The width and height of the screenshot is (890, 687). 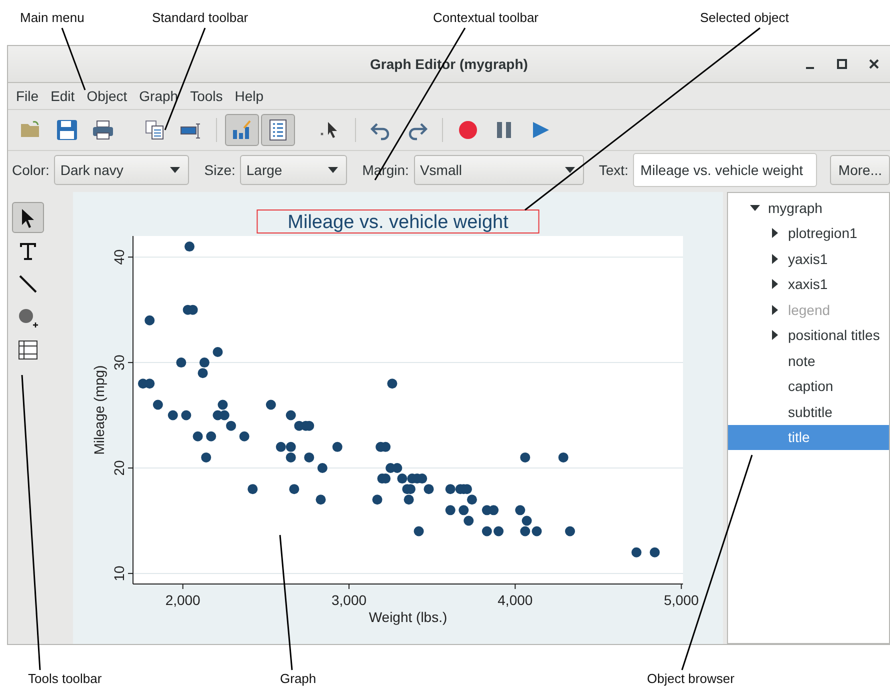 What do you see at coordinates (158, 96) in the screenshot?
I see `menu-item: Graph` at bounding box center [158, 96].